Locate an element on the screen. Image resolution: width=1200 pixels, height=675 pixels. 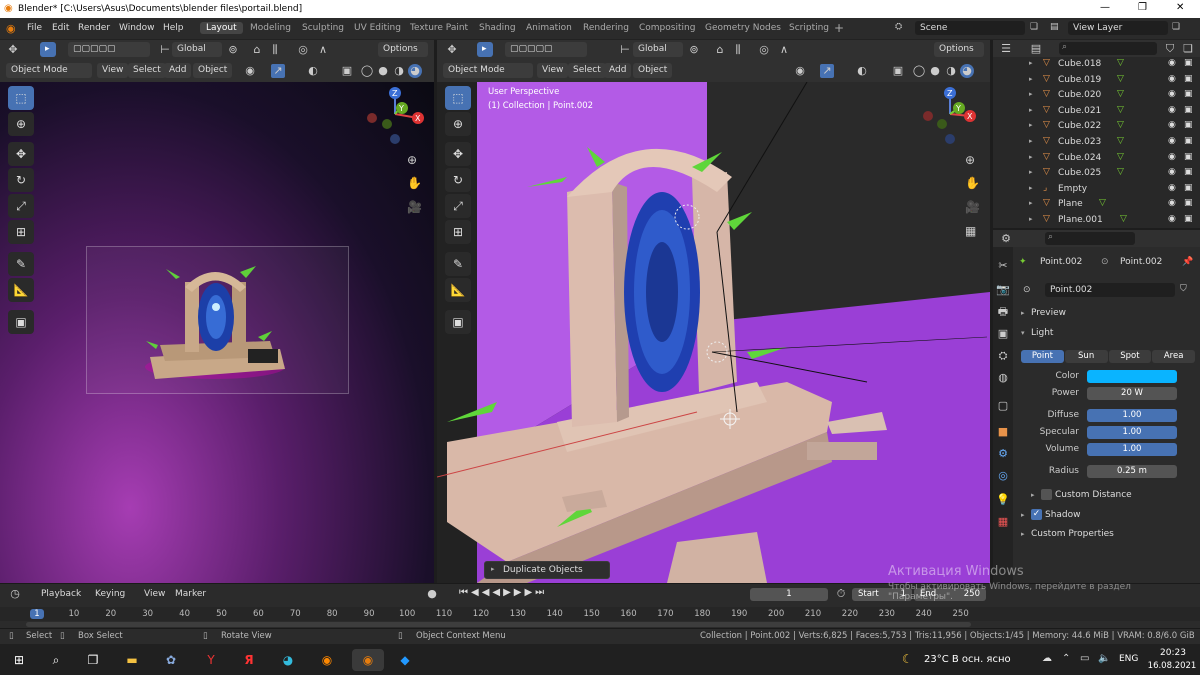
datablock-name-field: Point.002 is located at coordinates (1110, 290).